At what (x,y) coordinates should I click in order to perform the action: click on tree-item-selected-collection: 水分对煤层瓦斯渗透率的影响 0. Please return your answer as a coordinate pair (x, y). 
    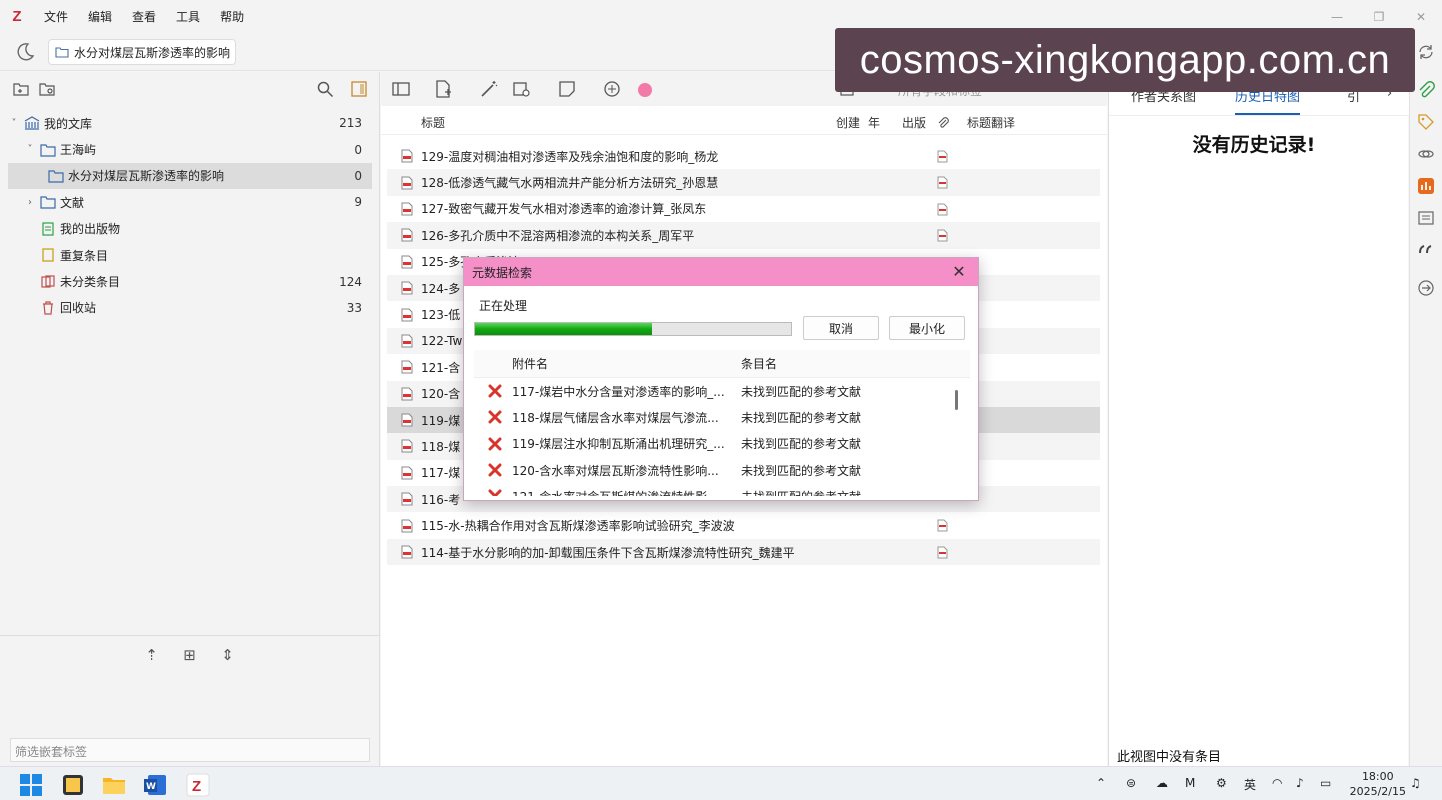
    Looking at the image, I should click on (190, 176).